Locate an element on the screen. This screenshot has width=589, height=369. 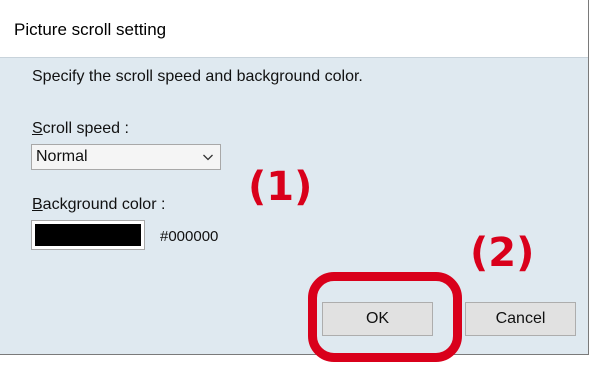
chevron-down-icon is located at coordinates (208, 157).